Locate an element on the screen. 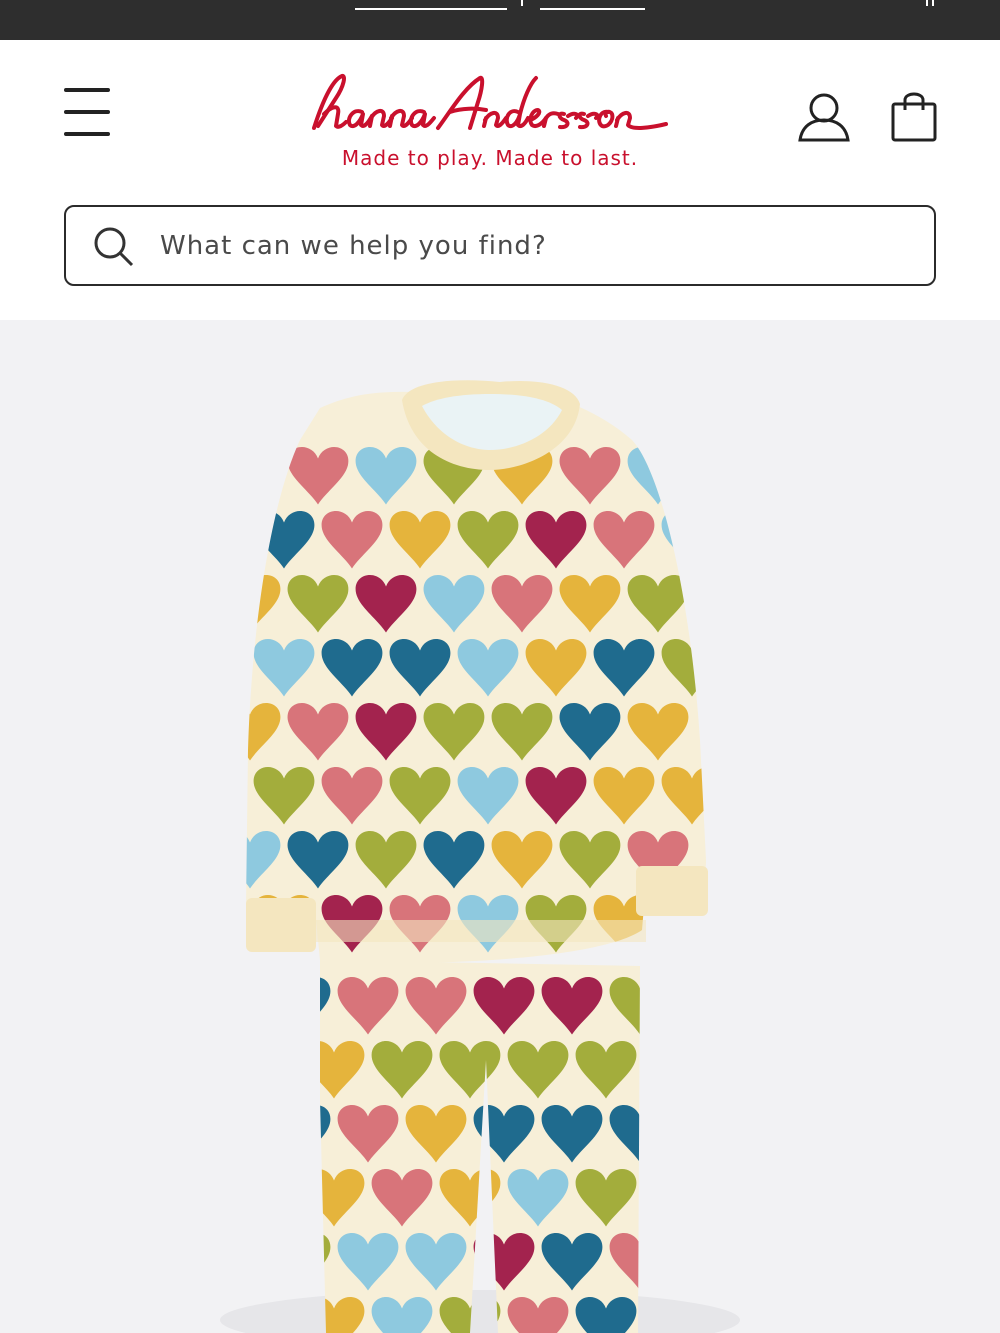 This screenshot has height=1333, width=1000. promo-bar is located at coordinates (500, 20).